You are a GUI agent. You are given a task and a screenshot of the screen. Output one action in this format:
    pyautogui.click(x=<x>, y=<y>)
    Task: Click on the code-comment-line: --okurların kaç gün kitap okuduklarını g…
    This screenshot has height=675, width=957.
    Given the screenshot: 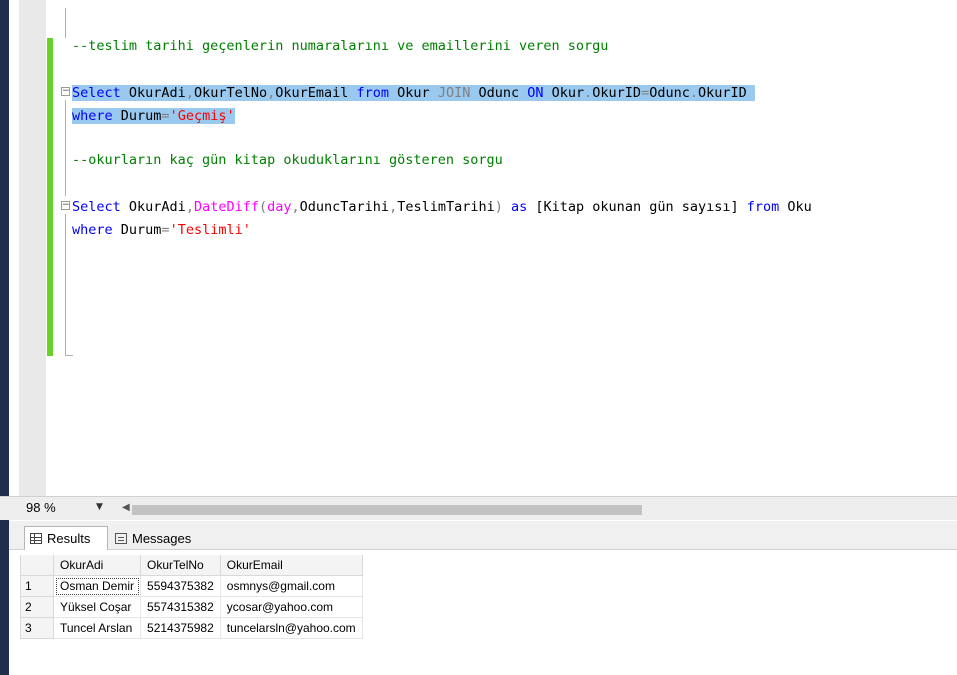 What is the action you would take?
    pyautogui.click(x=287, y=160)
    